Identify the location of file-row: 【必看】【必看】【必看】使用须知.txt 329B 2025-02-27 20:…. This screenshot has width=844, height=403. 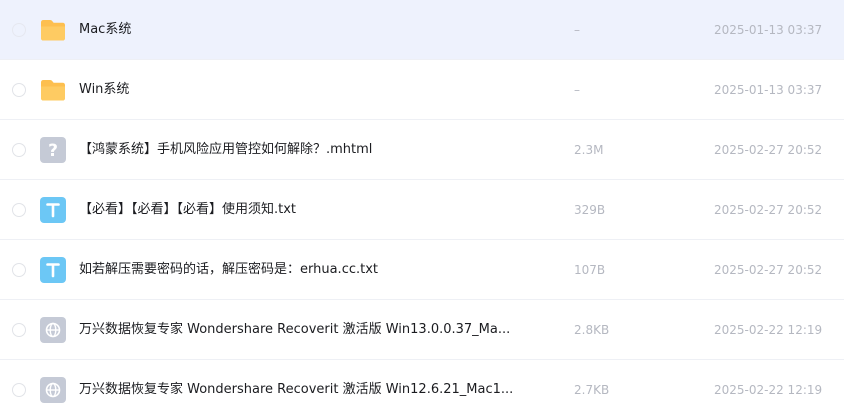
(422, 210).